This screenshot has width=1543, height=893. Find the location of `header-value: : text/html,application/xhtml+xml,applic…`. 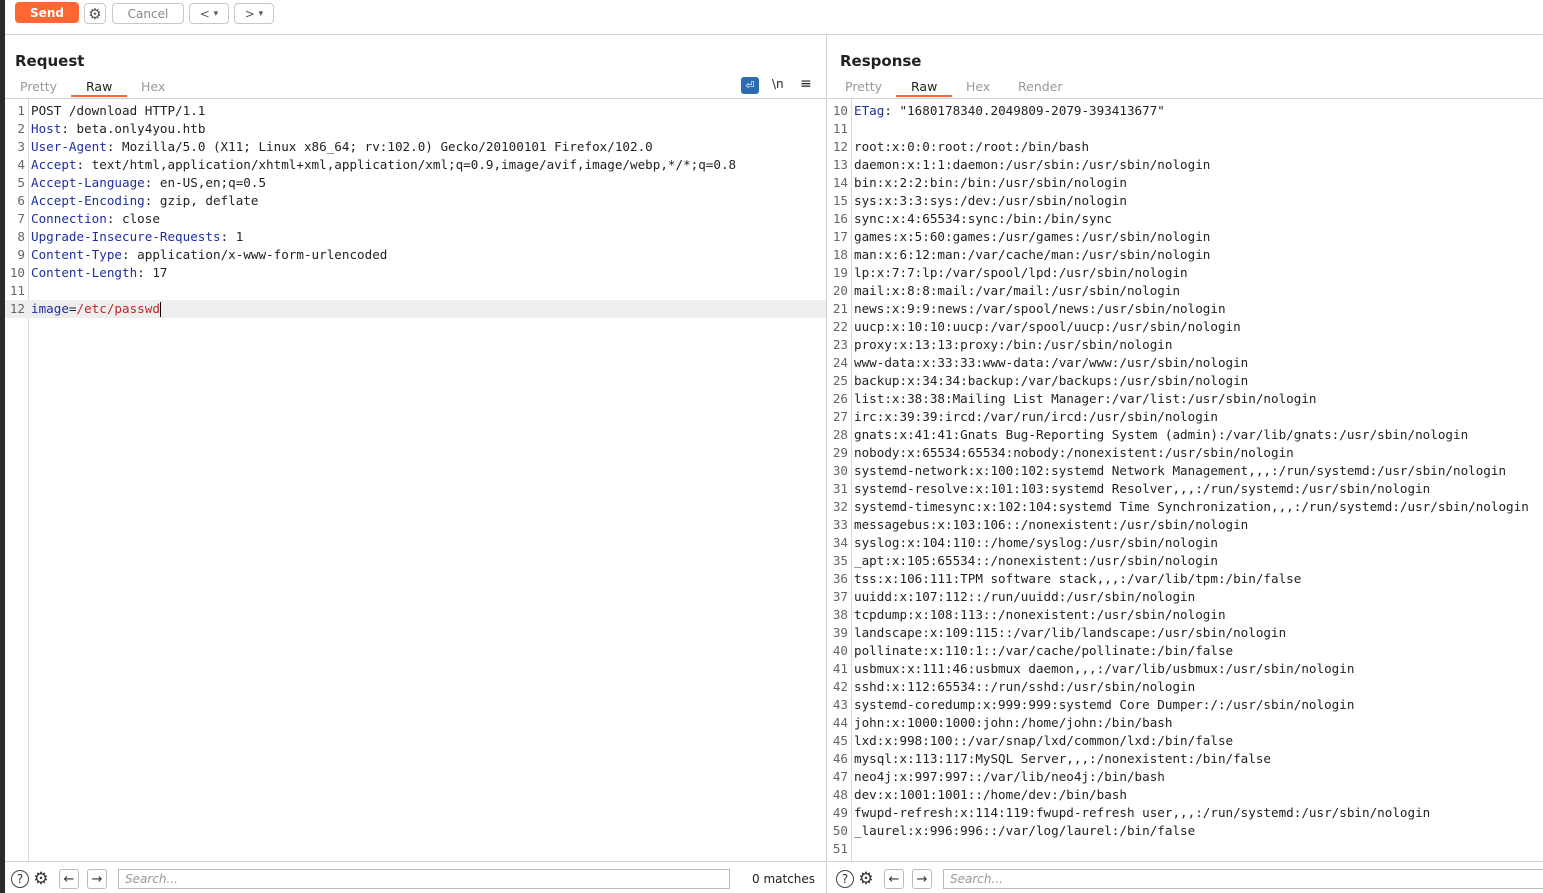

header-value: : text/html,application/xhtml+xml,applic… is located at coordinates (406, 164).